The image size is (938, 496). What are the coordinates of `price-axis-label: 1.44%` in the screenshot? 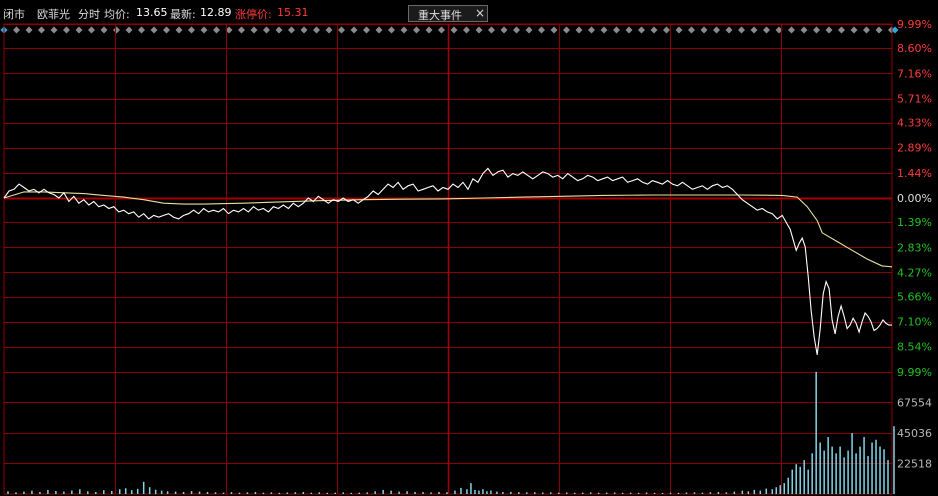 It's located at (914, 173).